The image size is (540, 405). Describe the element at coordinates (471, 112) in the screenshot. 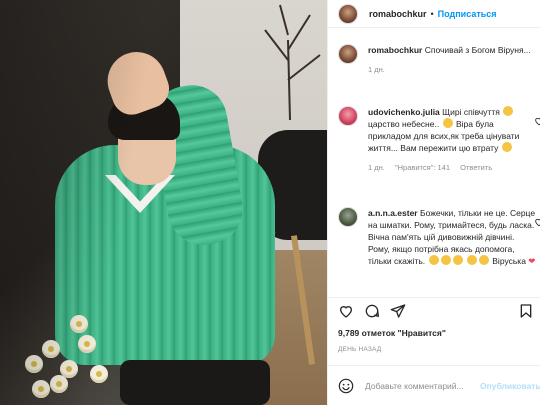

I see `comment-text: Щирі співчуття` at that location.